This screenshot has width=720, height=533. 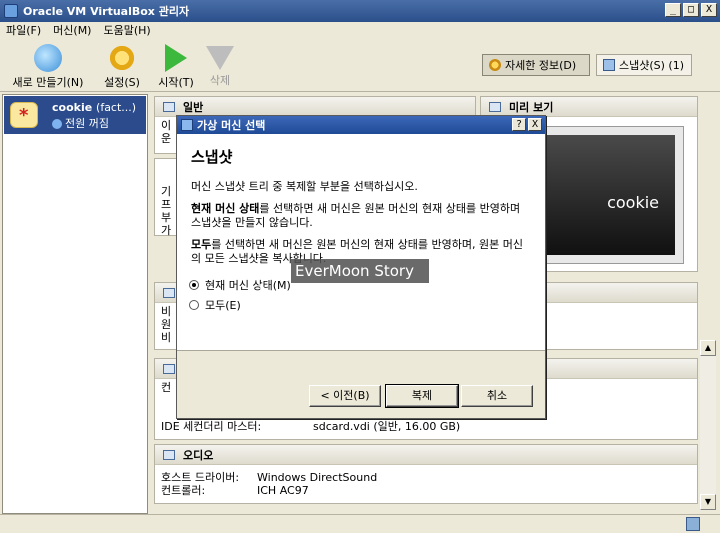 I want to click on details-toggle-label: 자세한 정보(D), so click(x=541, y=65).